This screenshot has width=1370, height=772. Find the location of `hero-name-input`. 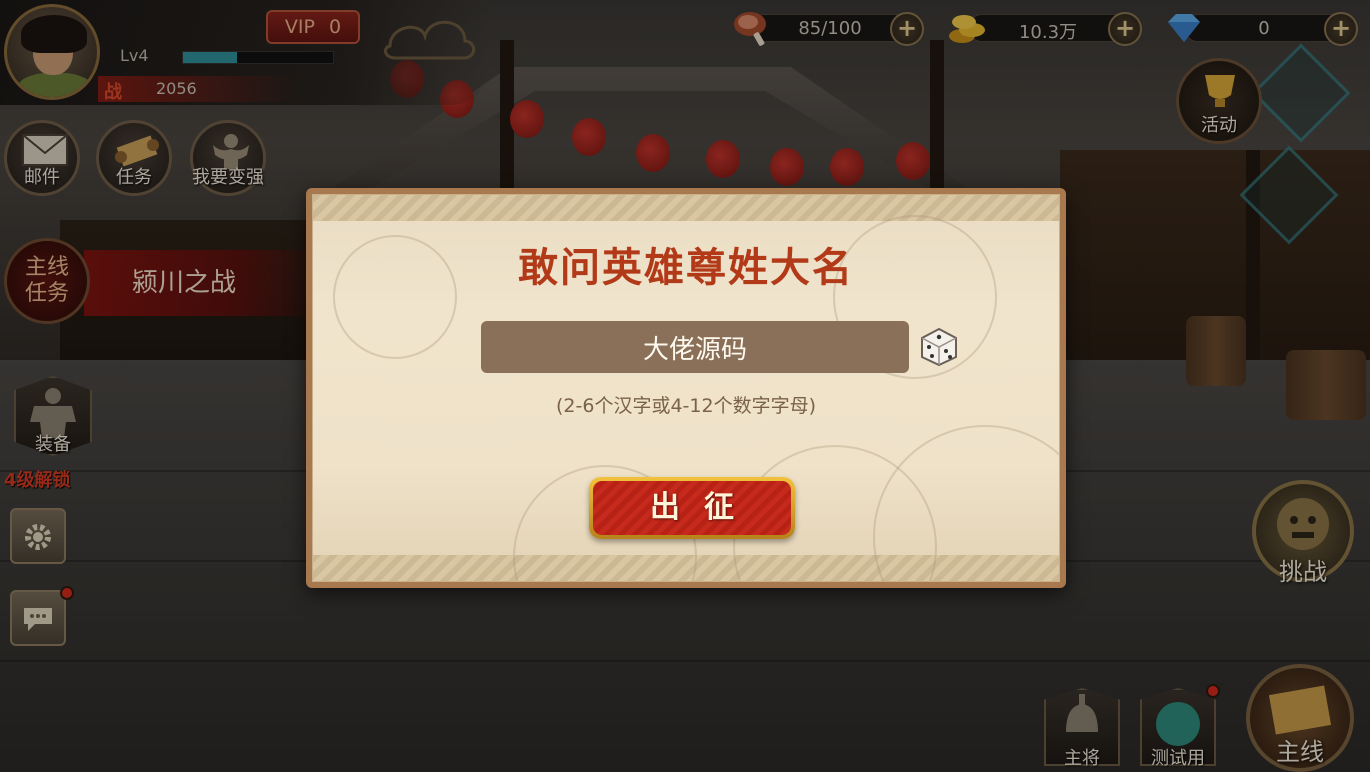

hero-name-input is located at coordinates (695, 347).